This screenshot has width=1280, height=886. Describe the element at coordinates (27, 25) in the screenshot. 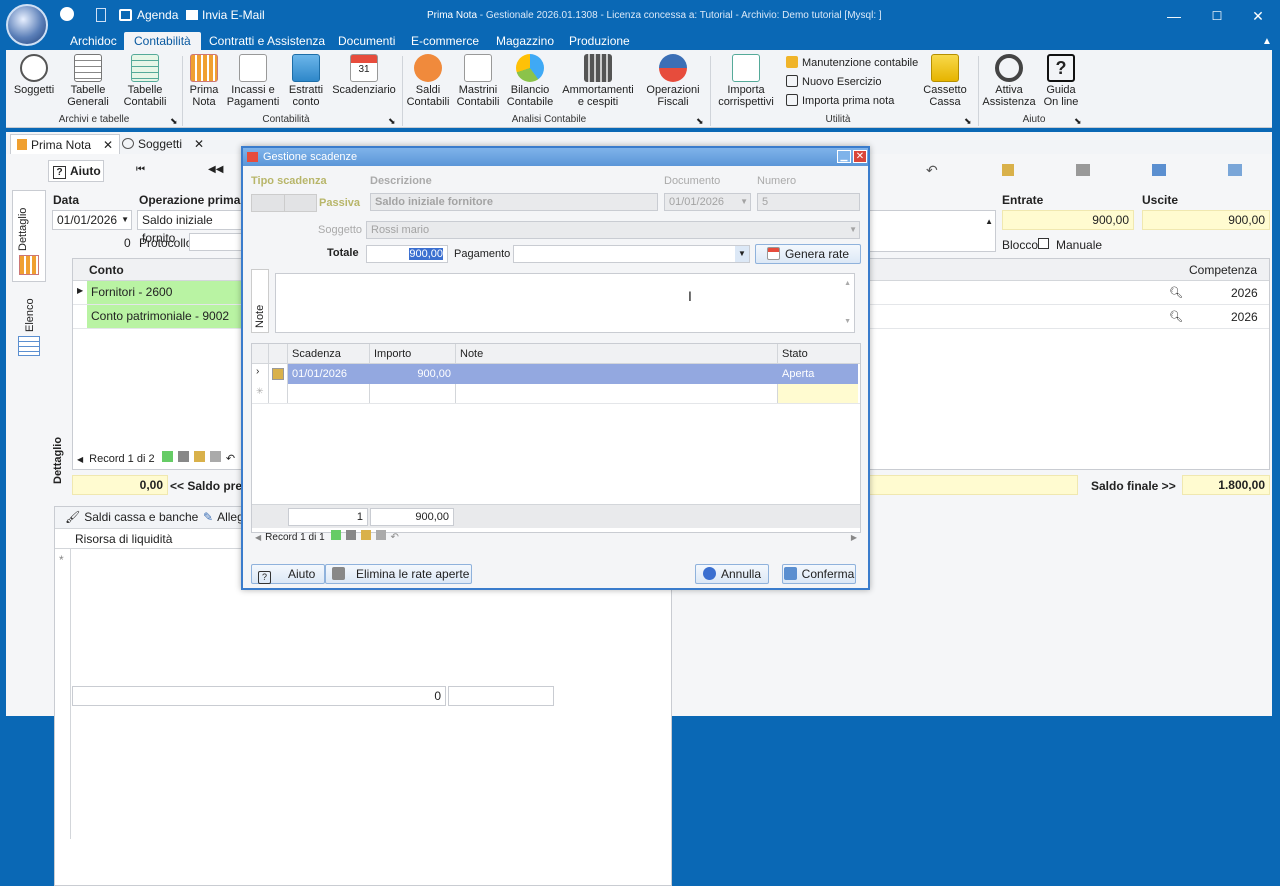

I see `app-logo-icon` at that location.